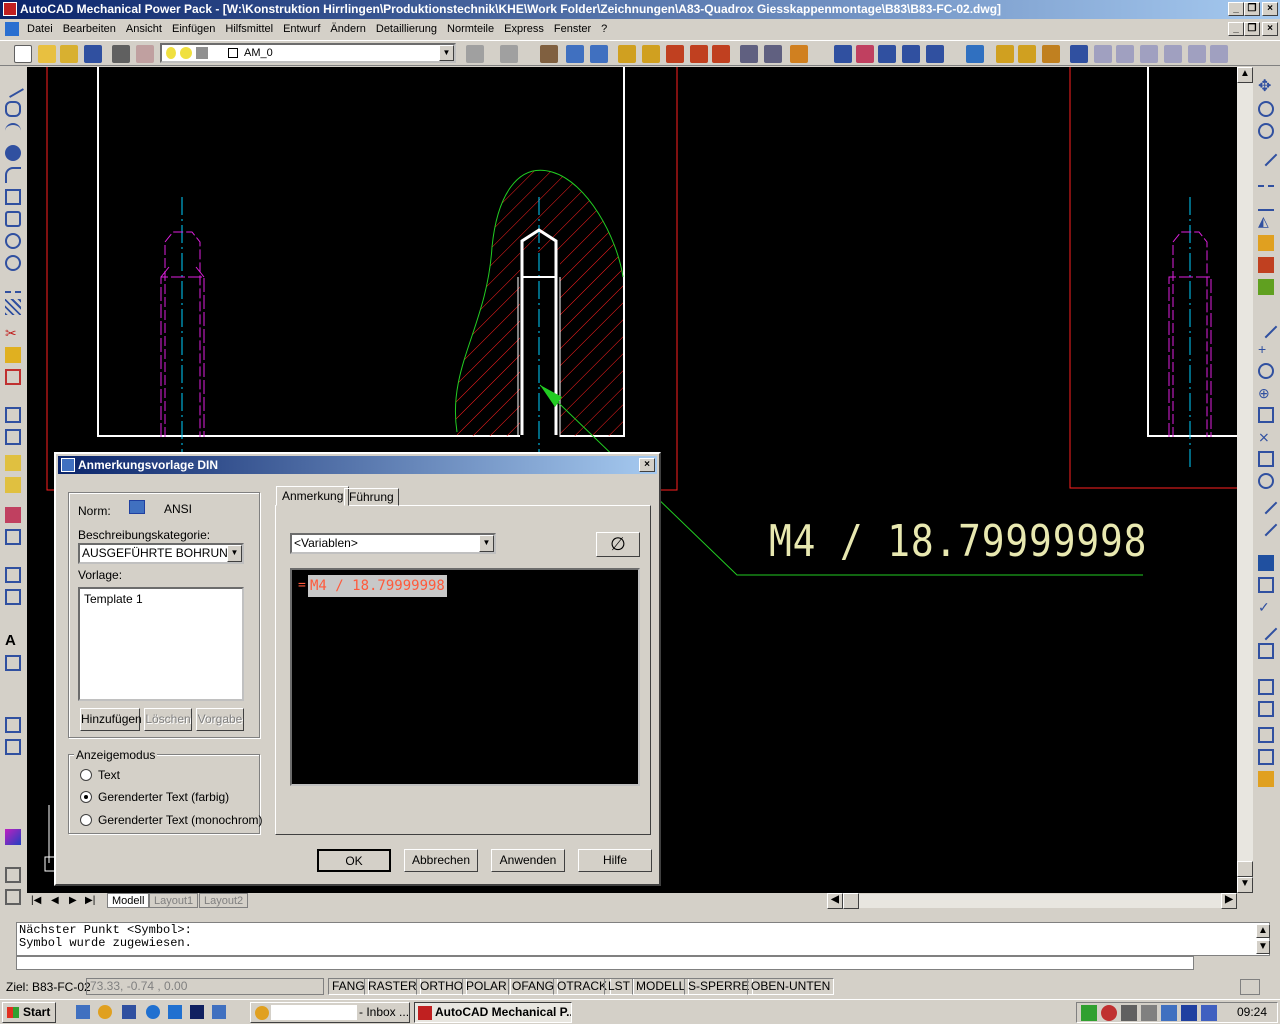 This screenshot has width=1280, height=1024. Describe the element at coordinates (1005, 54) in the screenshot. I see `design-center-icon` at that location.